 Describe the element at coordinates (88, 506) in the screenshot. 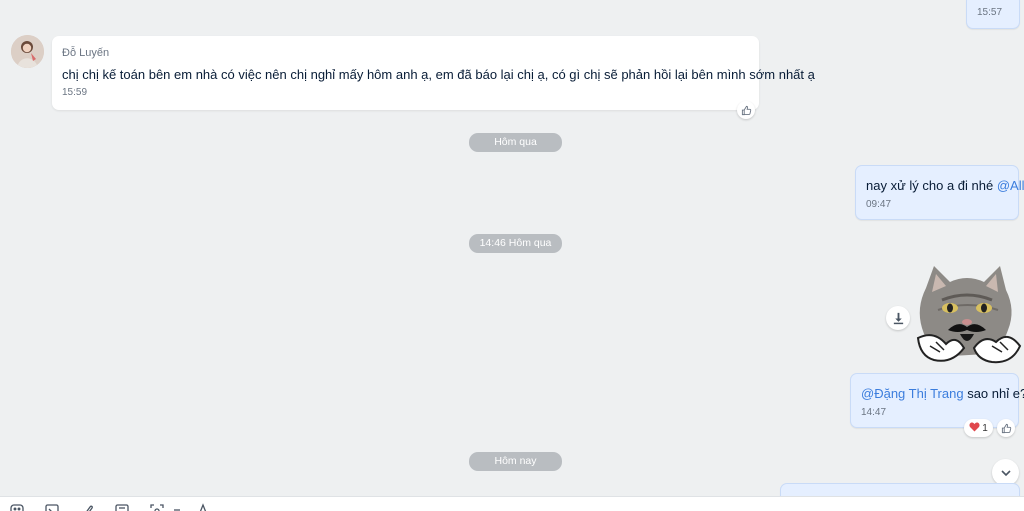

I see `attachment-icon` at that location.